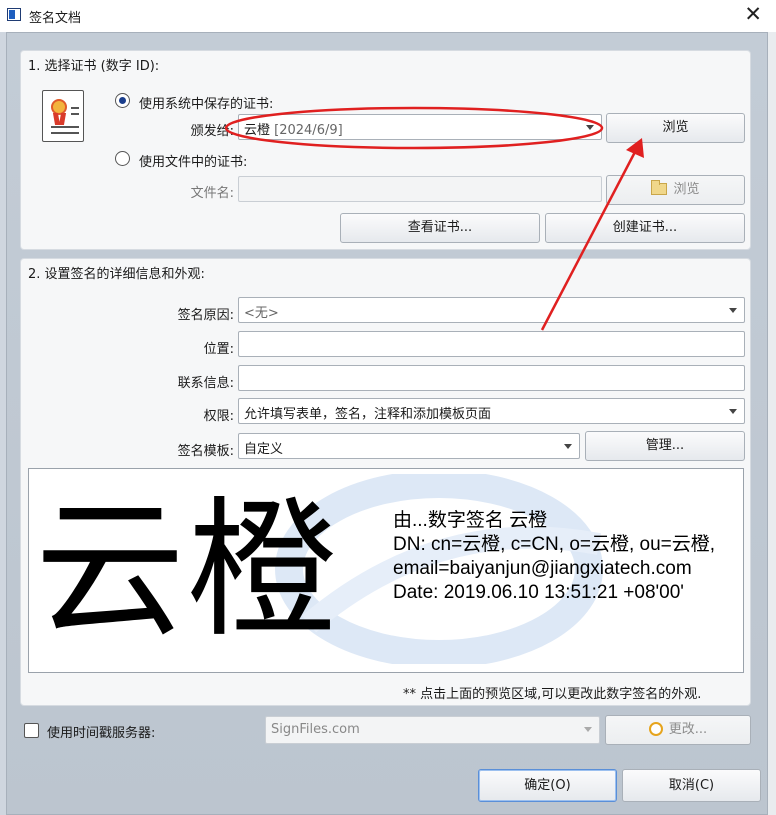 The height and width of the screenshot is (815, 776). I want to click on stored-certificate-label: 使用系统中保存的证书:, so click(206, 102).